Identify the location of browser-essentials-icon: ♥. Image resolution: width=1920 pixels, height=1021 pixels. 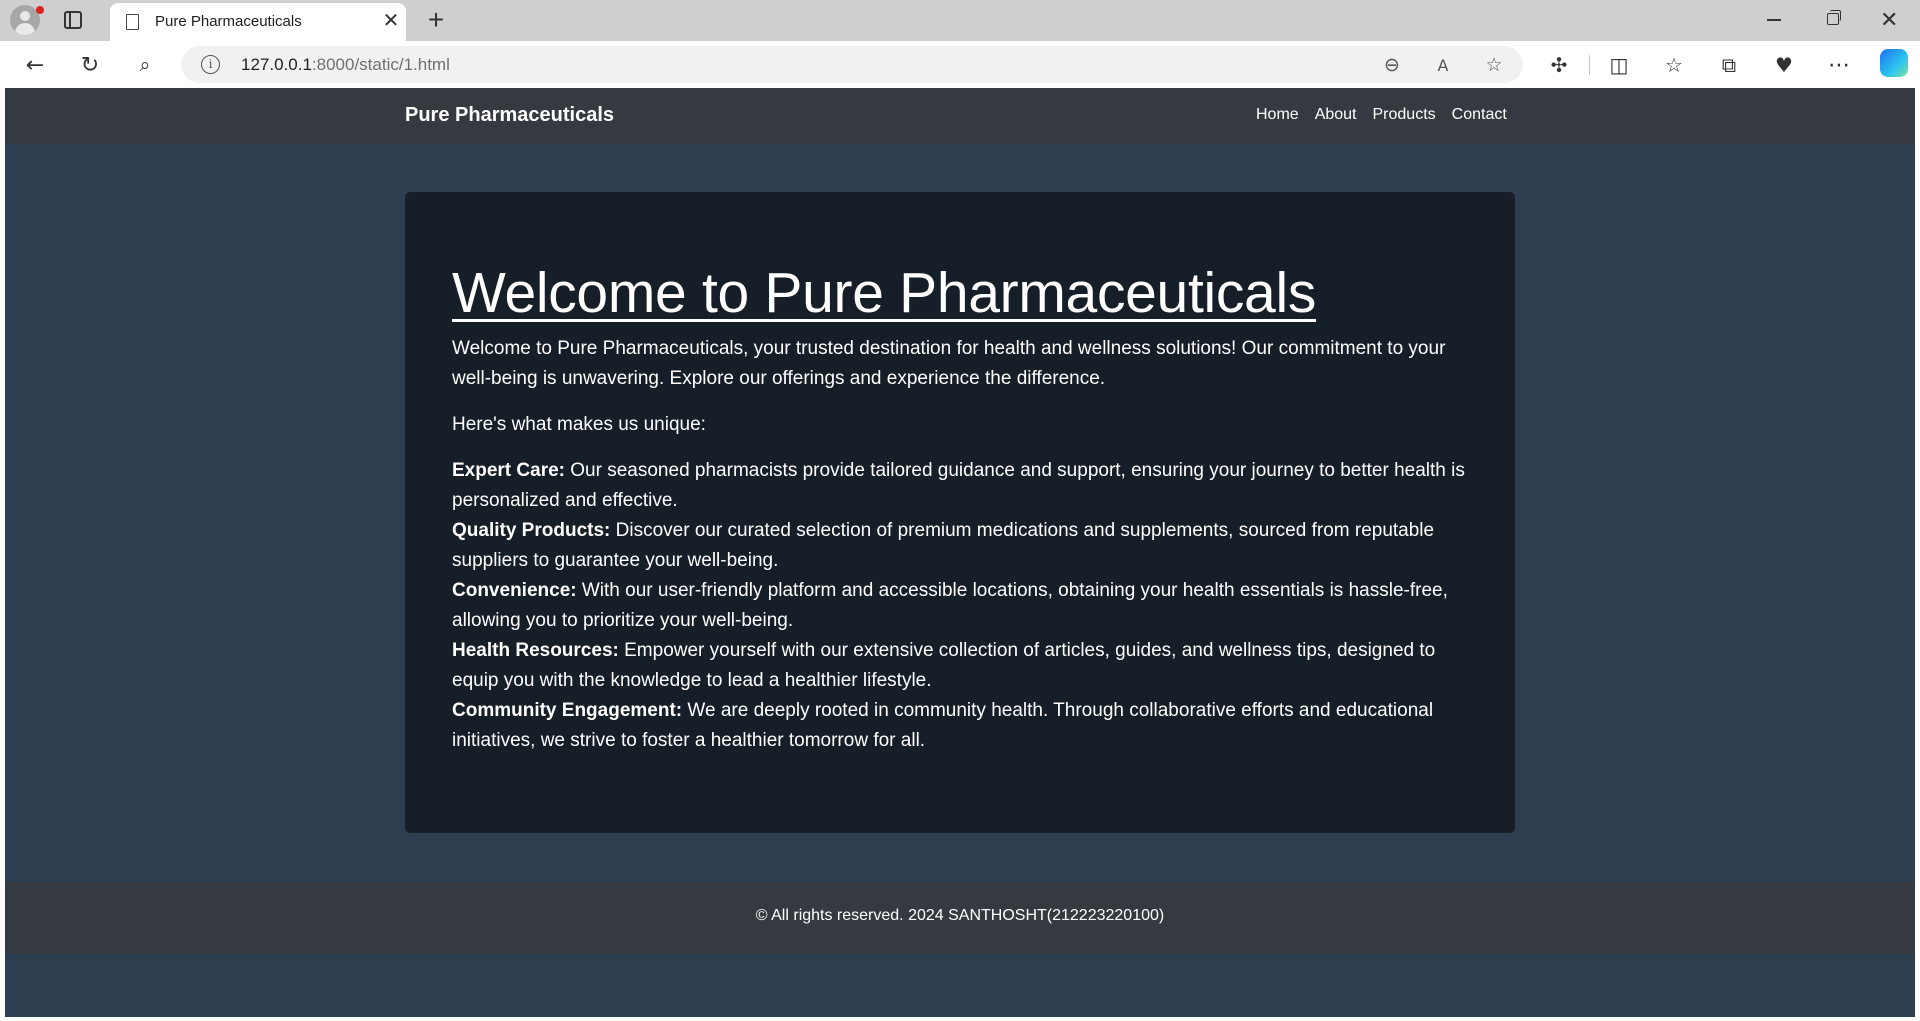
(1784, 65).